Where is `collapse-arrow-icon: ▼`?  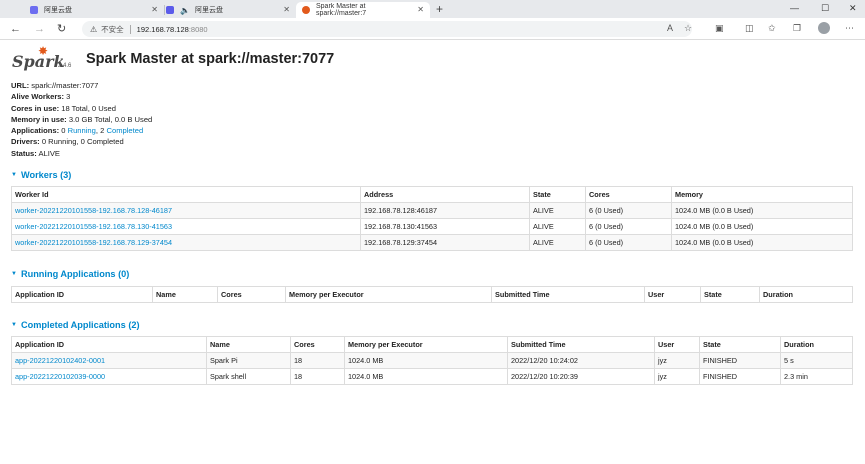 collapse-arrow-icon: ▼ is located at coordinates (14, 175).